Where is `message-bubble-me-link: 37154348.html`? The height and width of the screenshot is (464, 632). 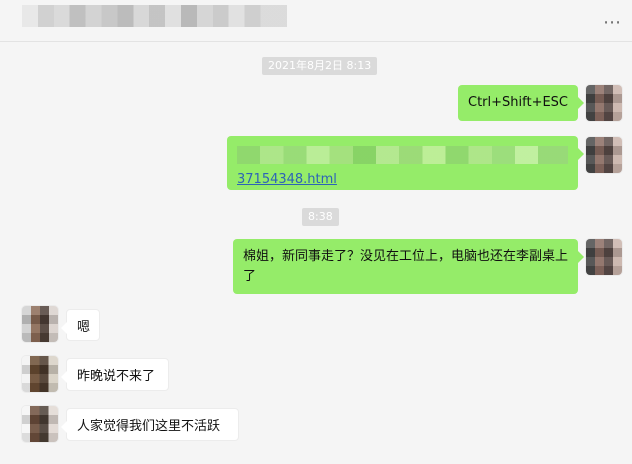 message-bubble-me-link: 37154348.html is located at coordinates (405, 163).